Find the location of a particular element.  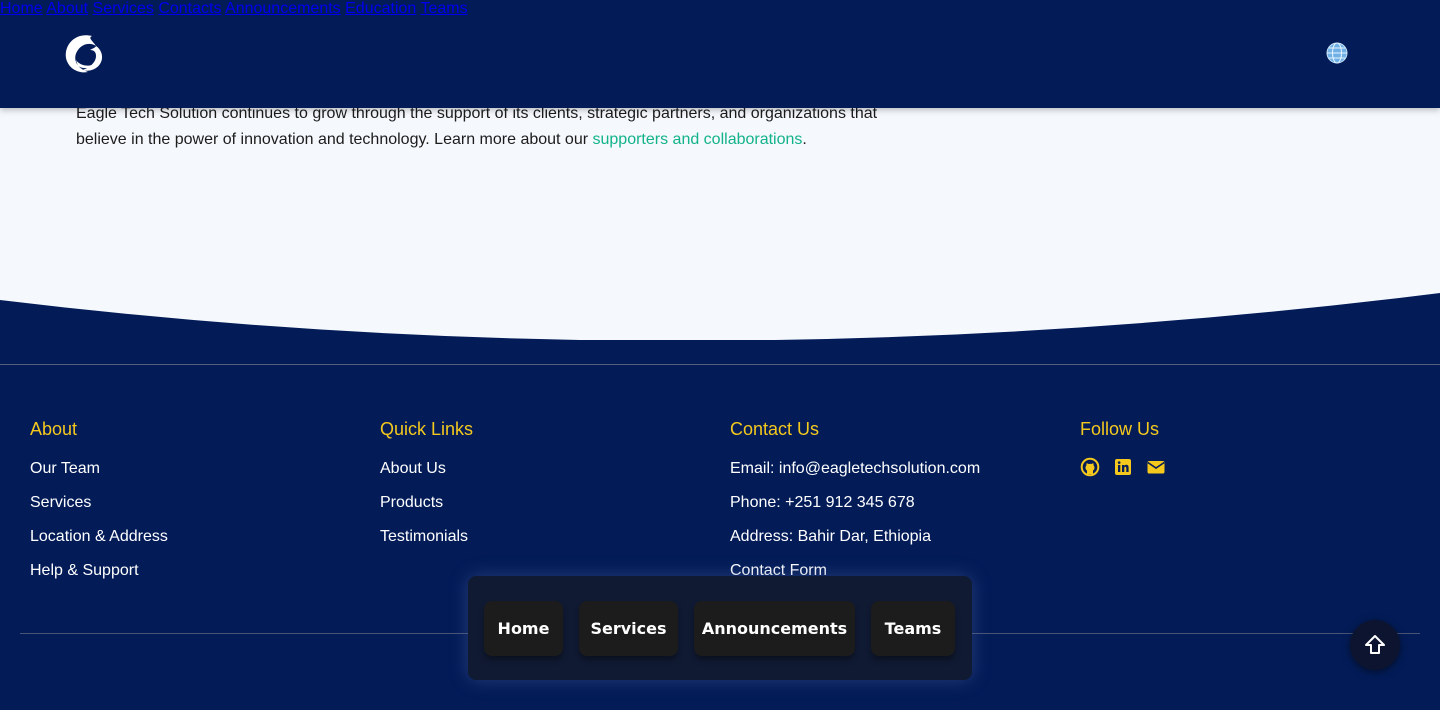

github-icon is located at coordinates (1090, 467).